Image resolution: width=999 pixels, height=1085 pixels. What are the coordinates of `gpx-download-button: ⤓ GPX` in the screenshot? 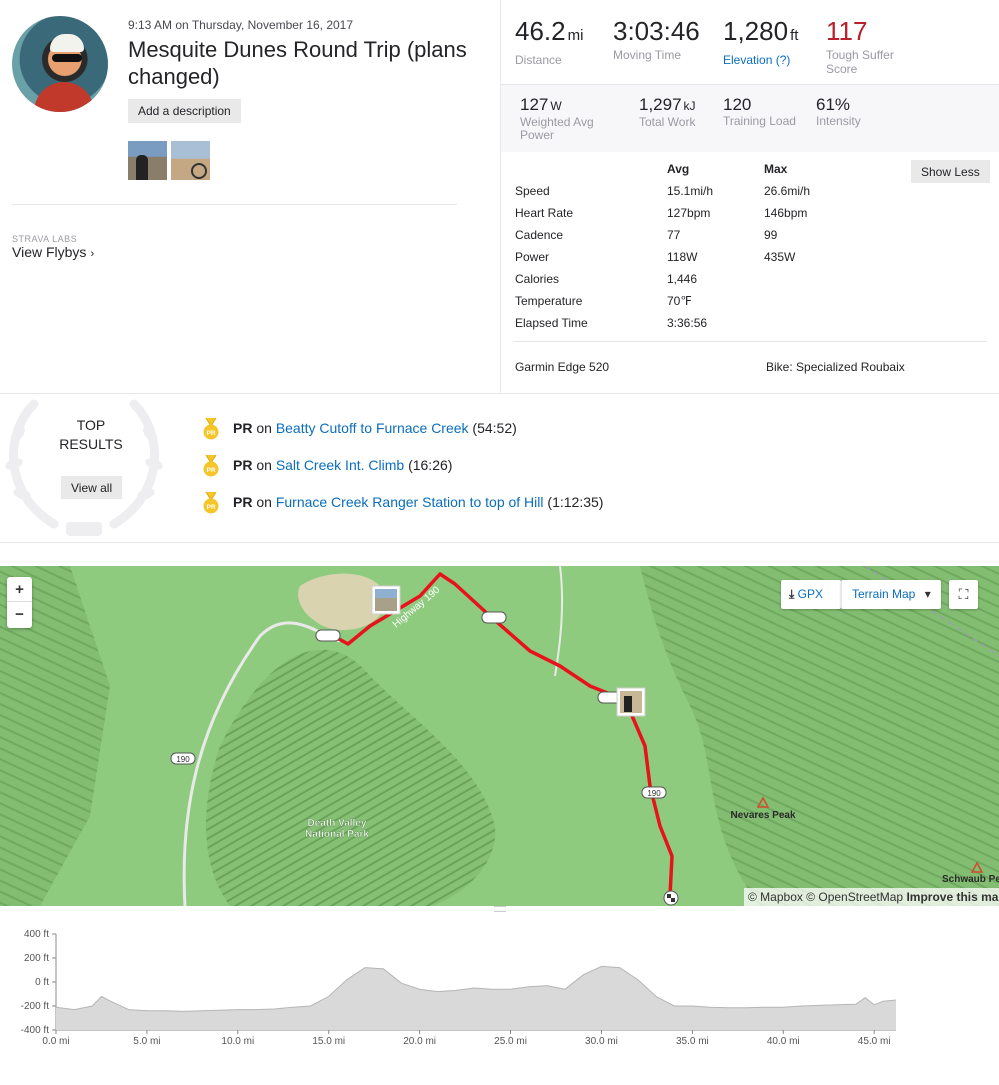 It's located at (811, 594).